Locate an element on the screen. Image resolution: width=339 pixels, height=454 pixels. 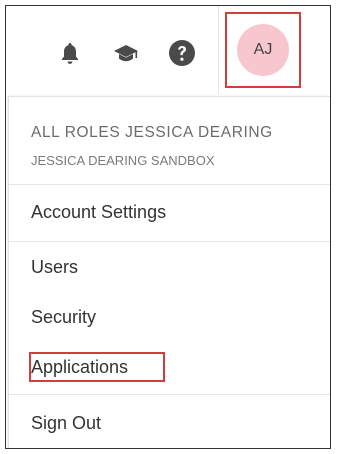
menu-item-sign-out: Sign Out is located at coordinates (66, 423).